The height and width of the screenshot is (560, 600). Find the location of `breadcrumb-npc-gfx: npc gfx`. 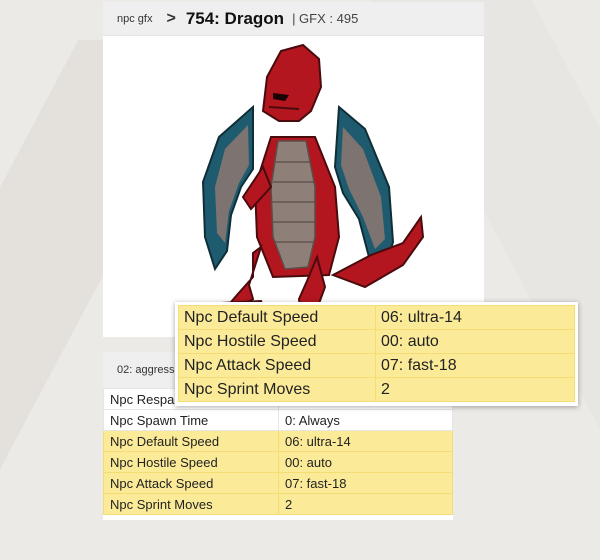

breadcrumb-npc-gfx: npc gfx is located at coordinates (134, 19).